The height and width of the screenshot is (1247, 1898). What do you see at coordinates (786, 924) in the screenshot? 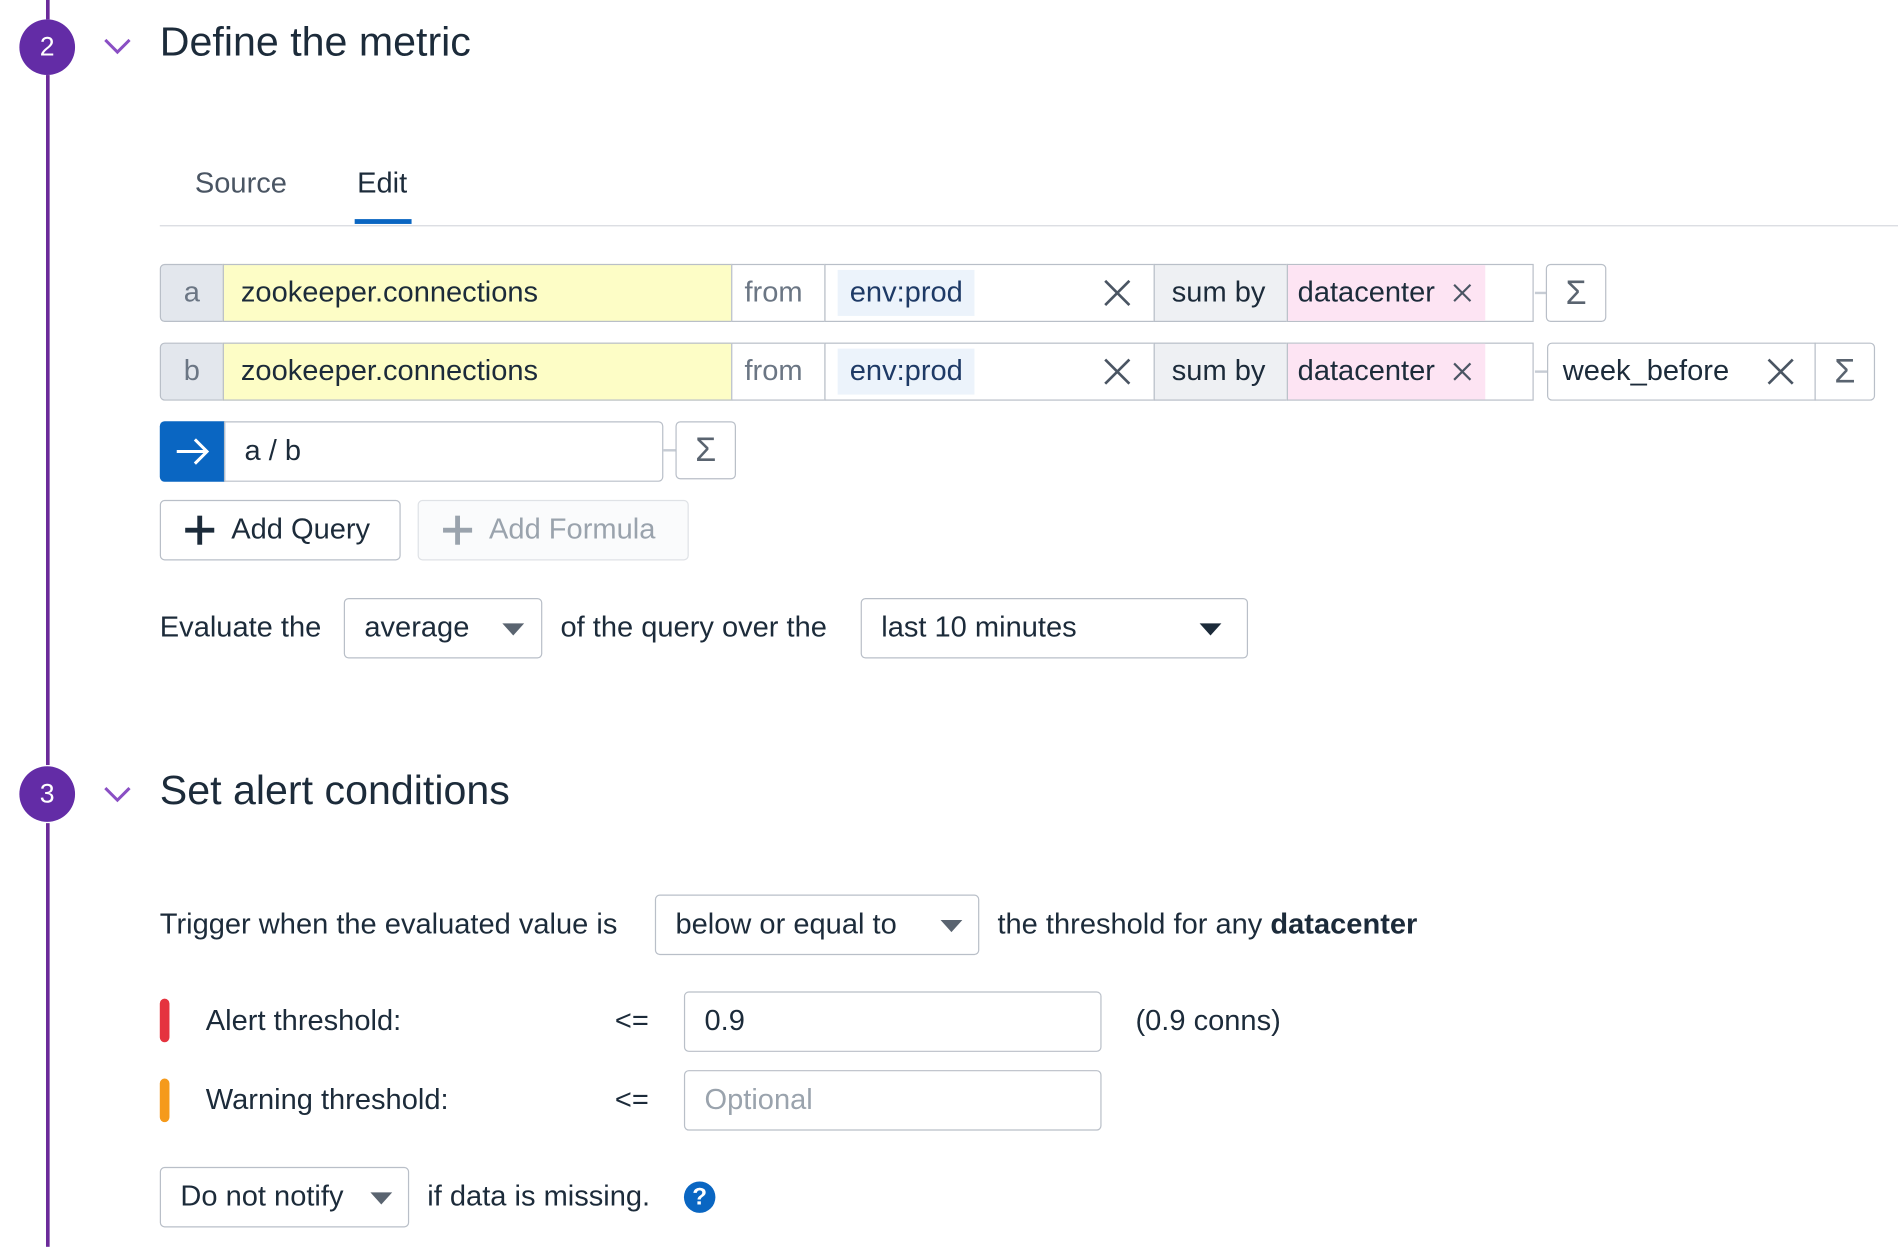
I see `comparator-value: below or equal to` at bounding box center [786, 924].